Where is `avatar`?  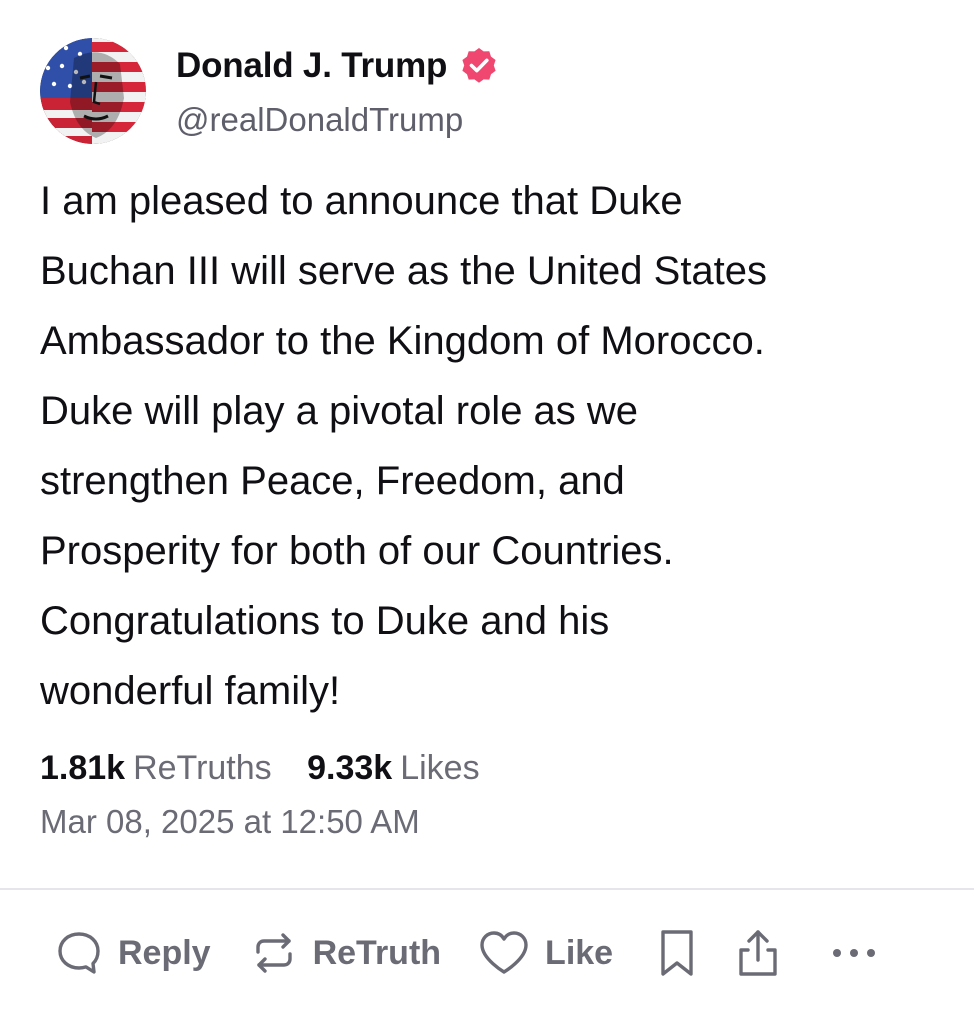 avatar is located at coordinates (93, 91).